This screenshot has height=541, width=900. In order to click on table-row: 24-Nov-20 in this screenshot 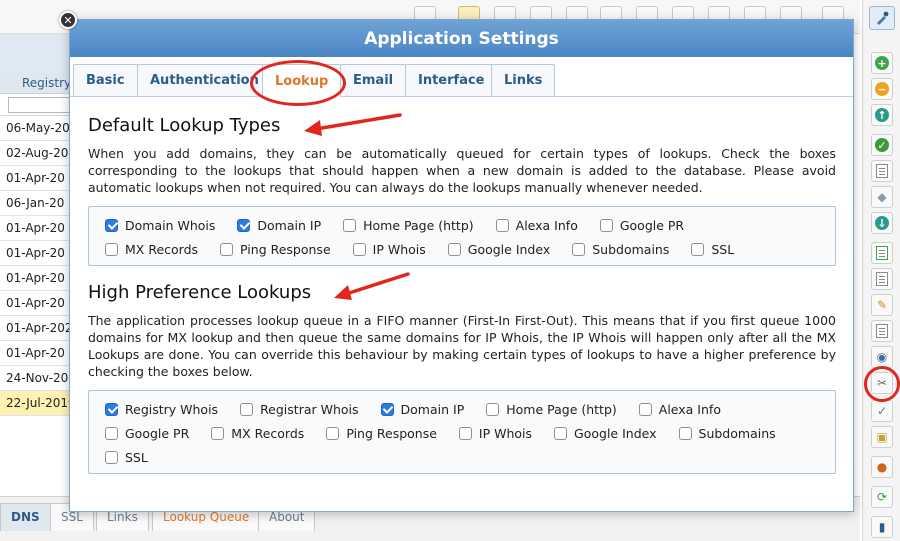, I will do `click(35, 378)`.